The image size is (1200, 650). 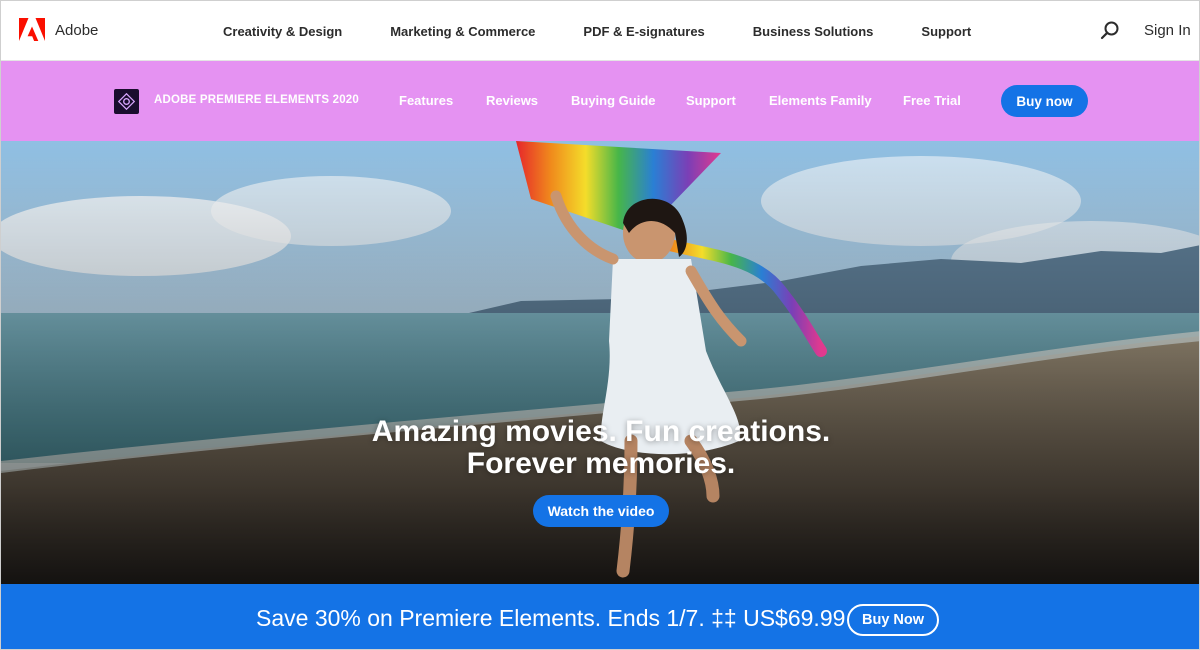 I want to click on product-nav-buying-guide: Buying Guide, so click(x=613, y=100).